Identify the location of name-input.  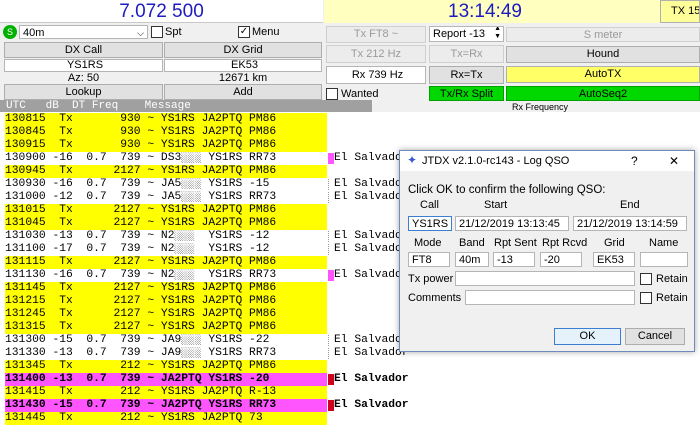
(664, 259).